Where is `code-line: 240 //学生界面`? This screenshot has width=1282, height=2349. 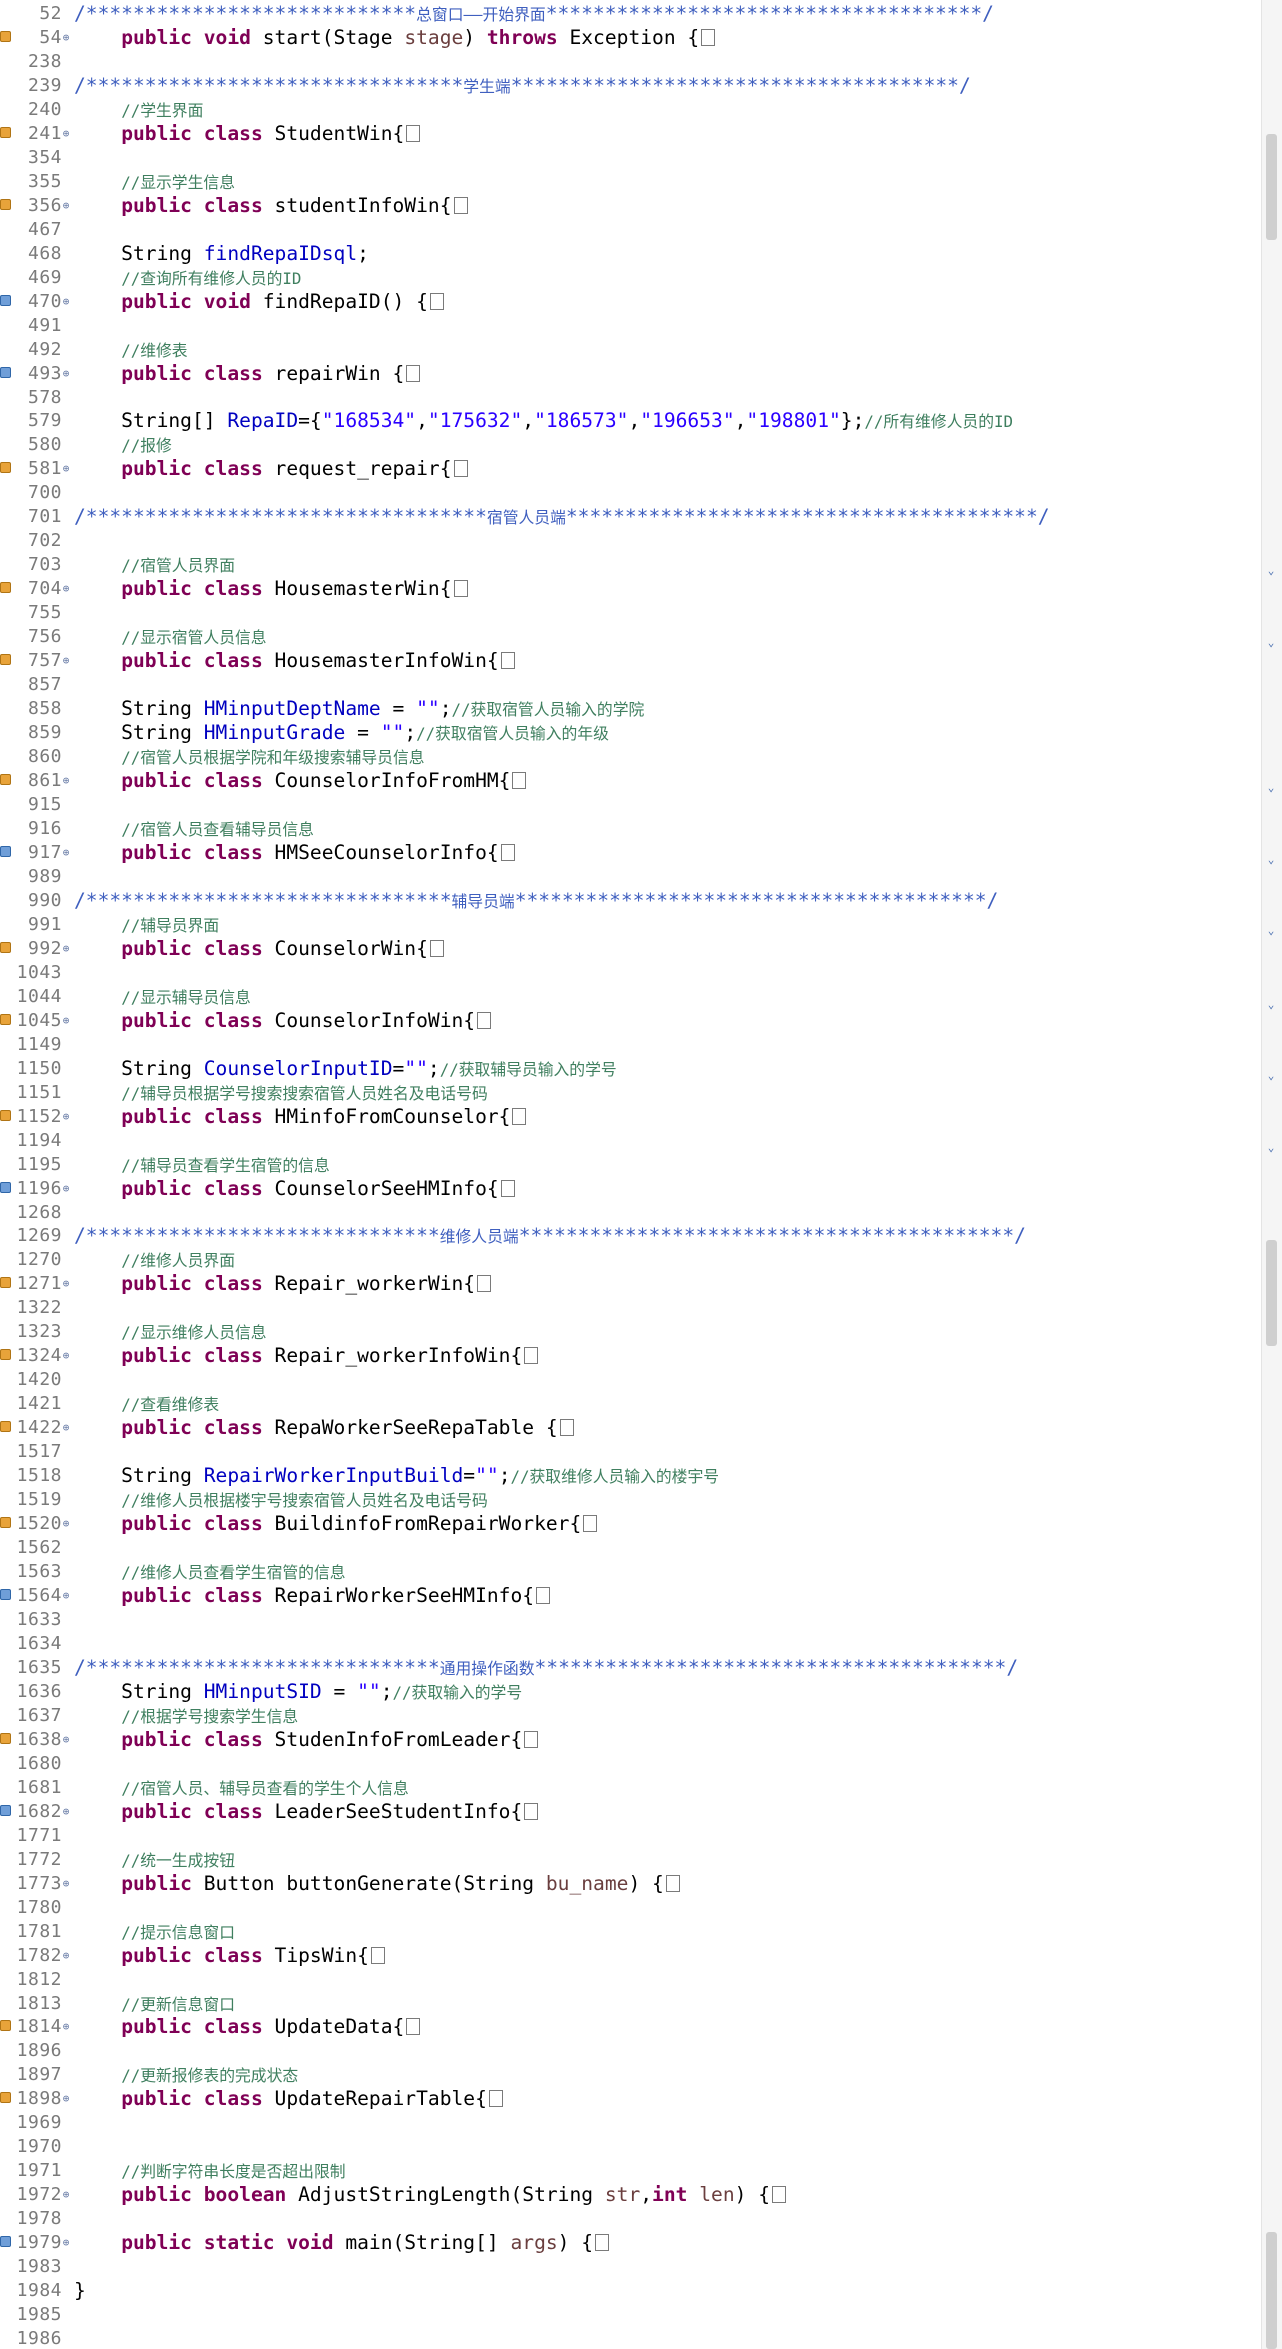
code-line: 240 //学生界面 is located at coordinates (631, 110).